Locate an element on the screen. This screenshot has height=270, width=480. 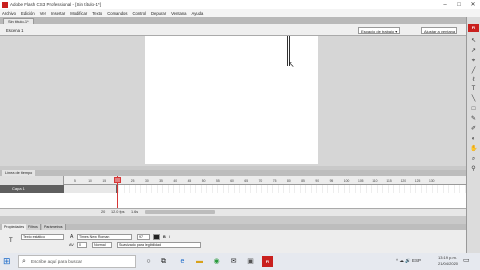
flash-taskbar-icon: Fl is located at coordinates (267, 261).